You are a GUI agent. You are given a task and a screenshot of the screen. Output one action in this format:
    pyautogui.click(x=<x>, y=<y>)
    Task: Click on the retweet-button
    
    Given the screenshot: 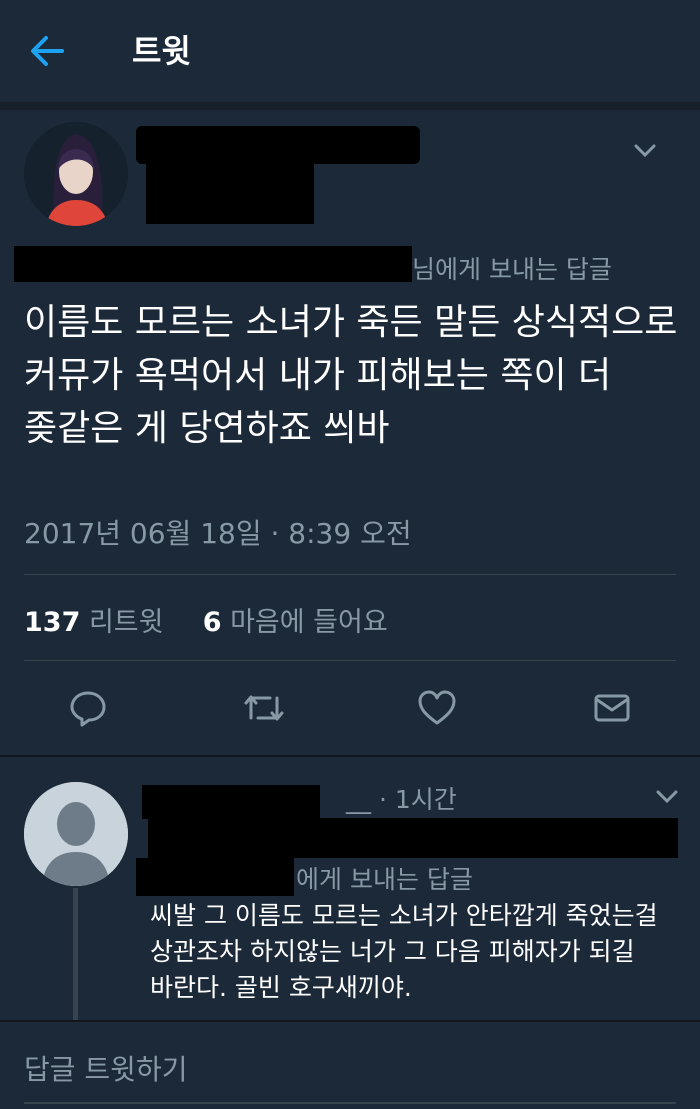 What is the action you would take?
    pyautogui.click(x=263, y=708)
    